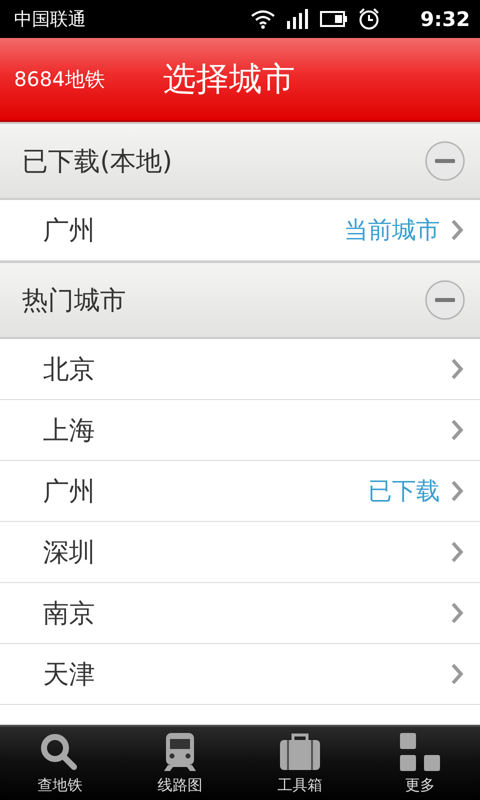 This screenshot has height=800, width=480. I want to click on city-name: 深圳, so click(69, 553).